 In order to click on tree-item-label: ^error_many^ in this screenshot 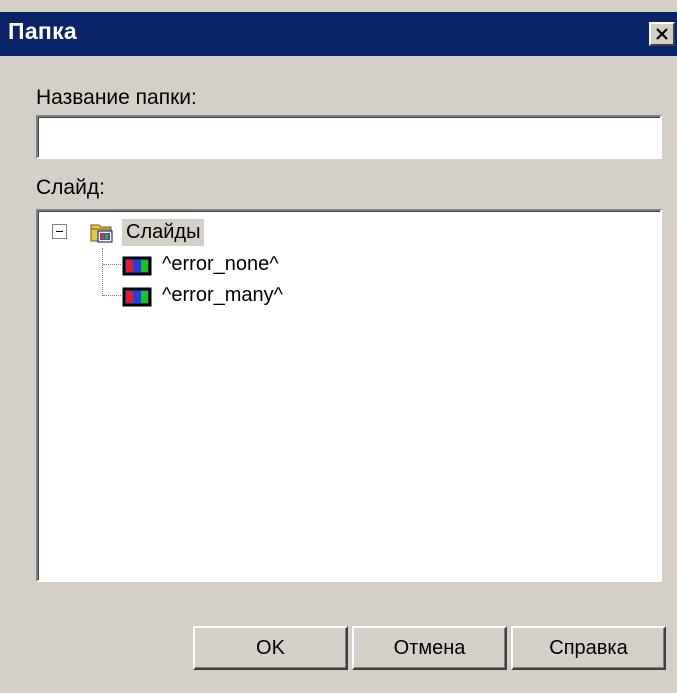, I will do `click(223, 295)`.